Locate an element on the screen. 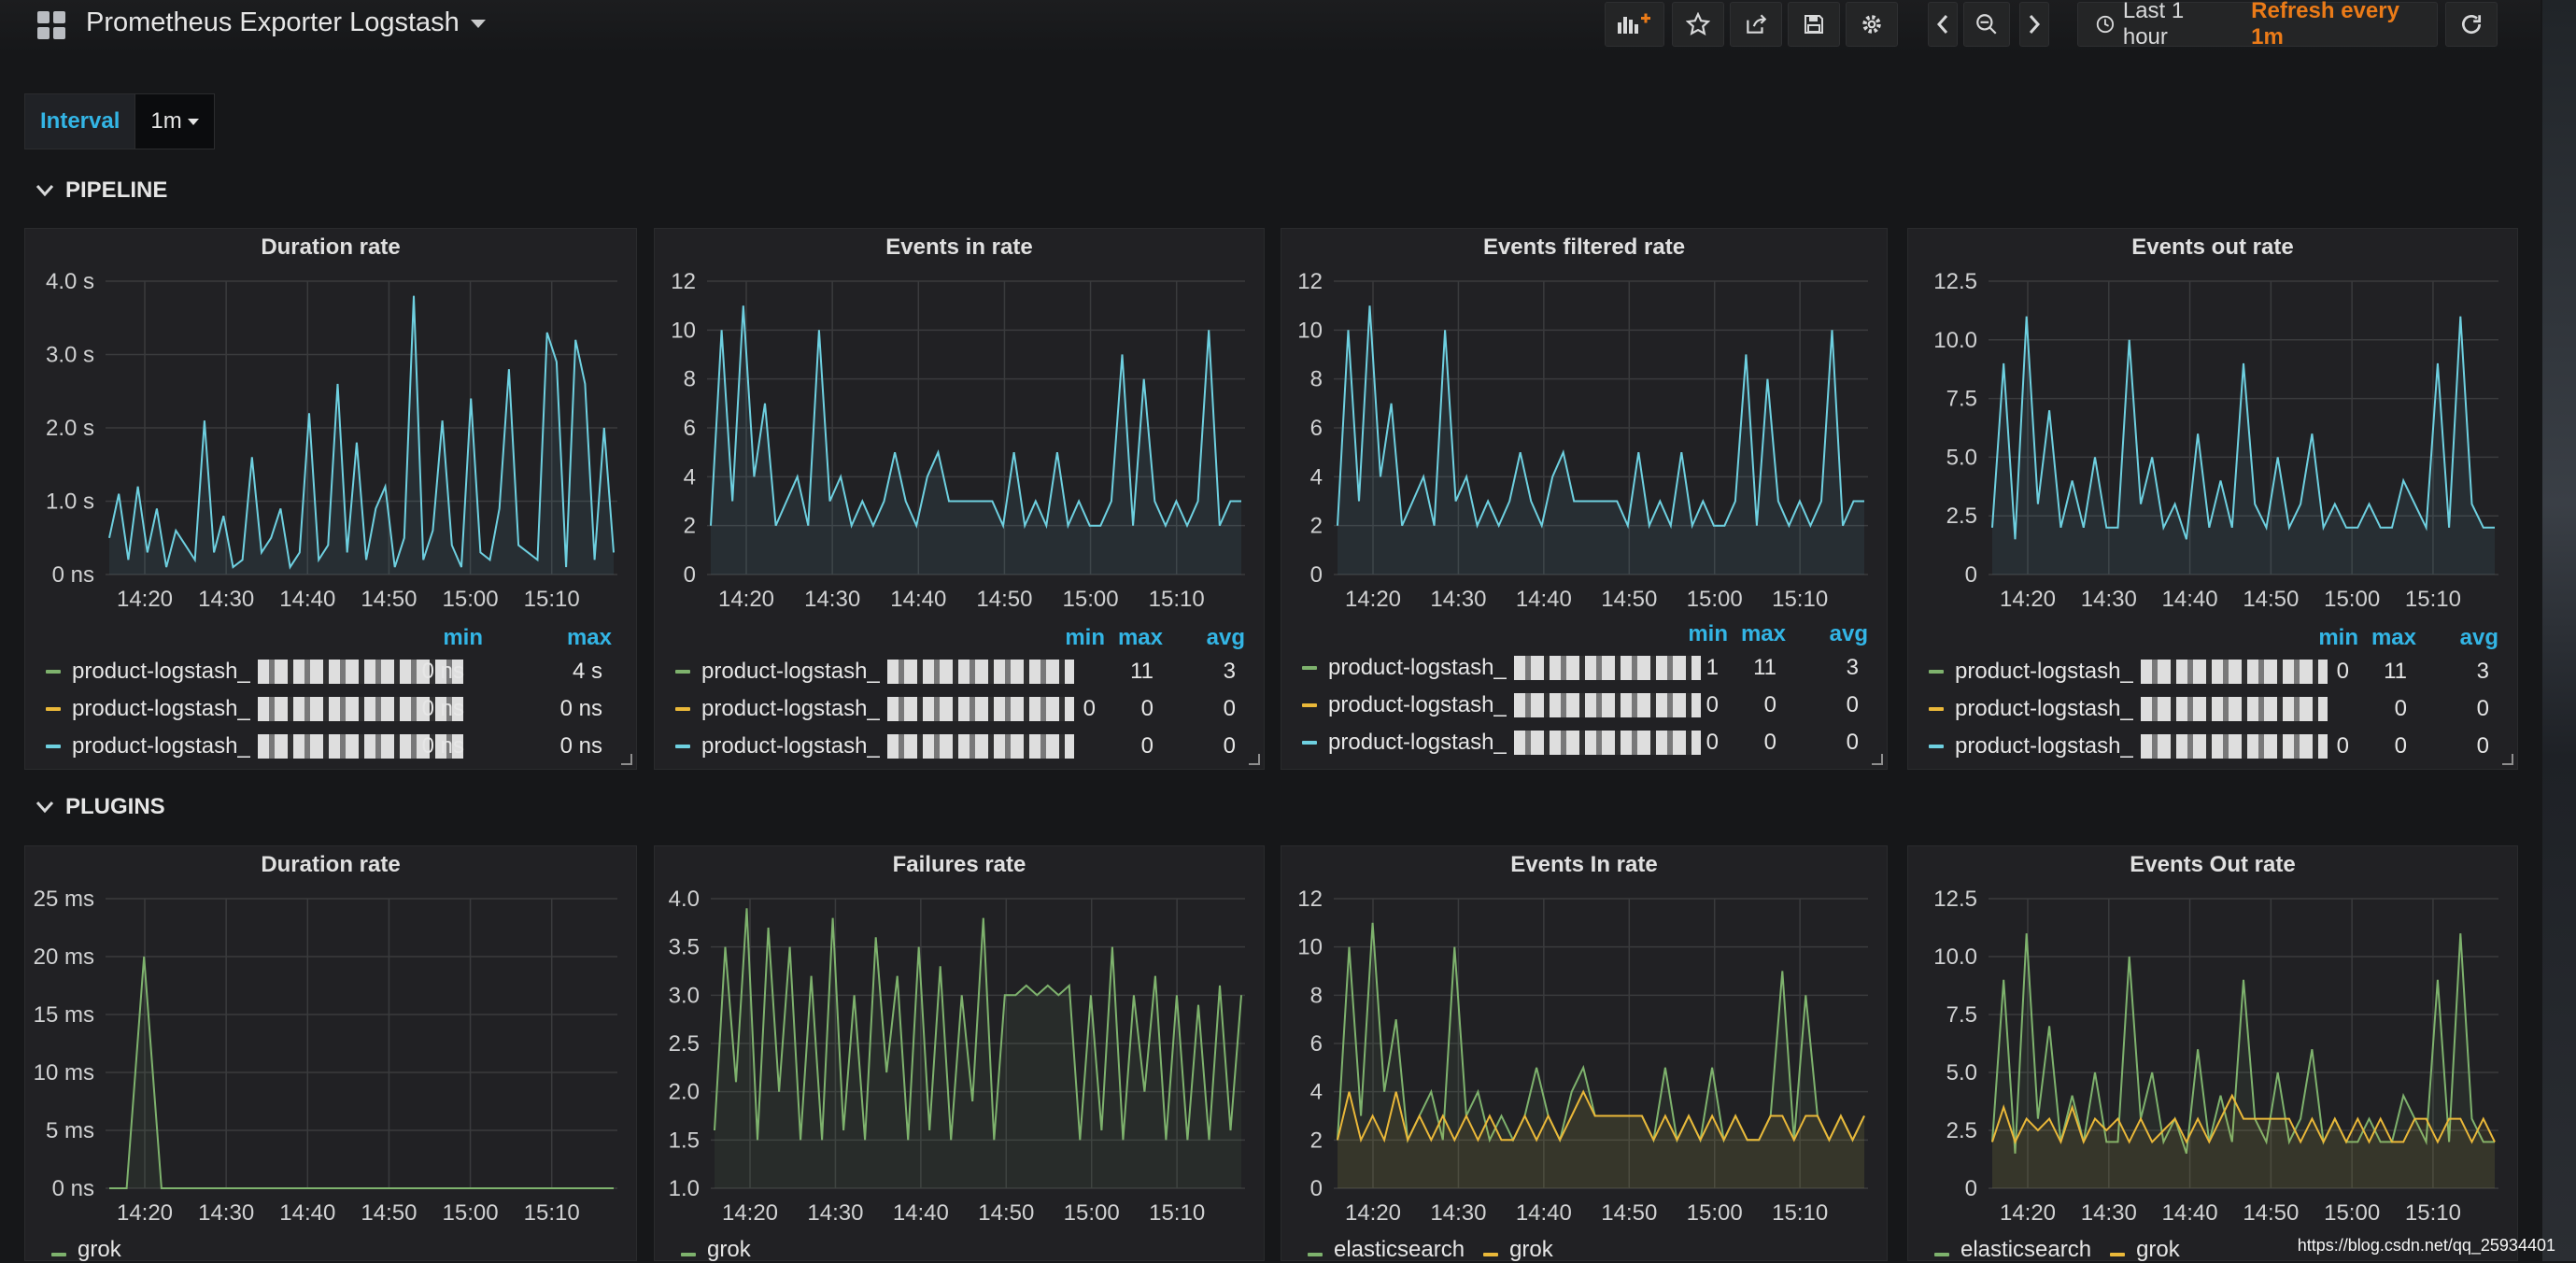  y-tick-label: 25 ms is located at coordinates (64, 899).